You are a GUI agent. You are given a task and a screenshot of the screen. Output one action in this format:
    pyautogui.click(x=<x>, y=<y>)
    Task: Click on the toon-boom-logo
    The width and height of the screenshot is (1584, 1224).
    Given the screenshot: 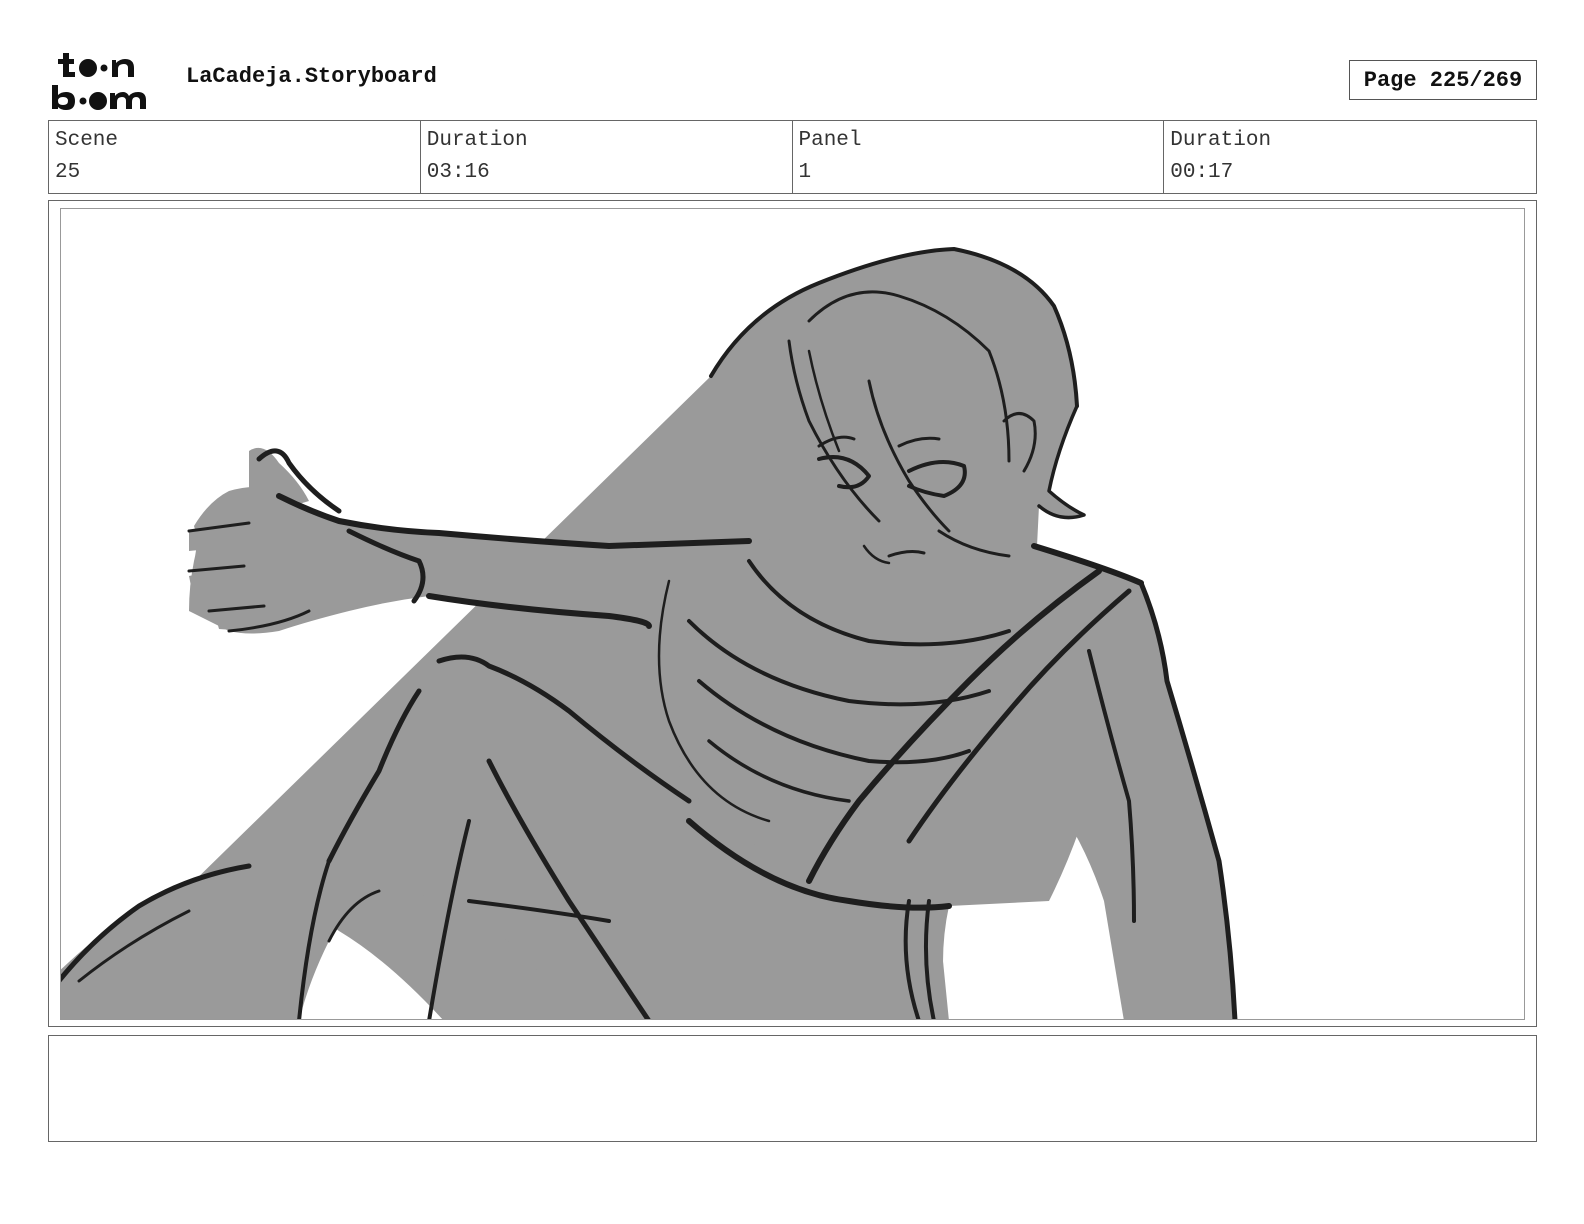 What is the action you would take?
    pyautogui.click(x=107, y=81)
    